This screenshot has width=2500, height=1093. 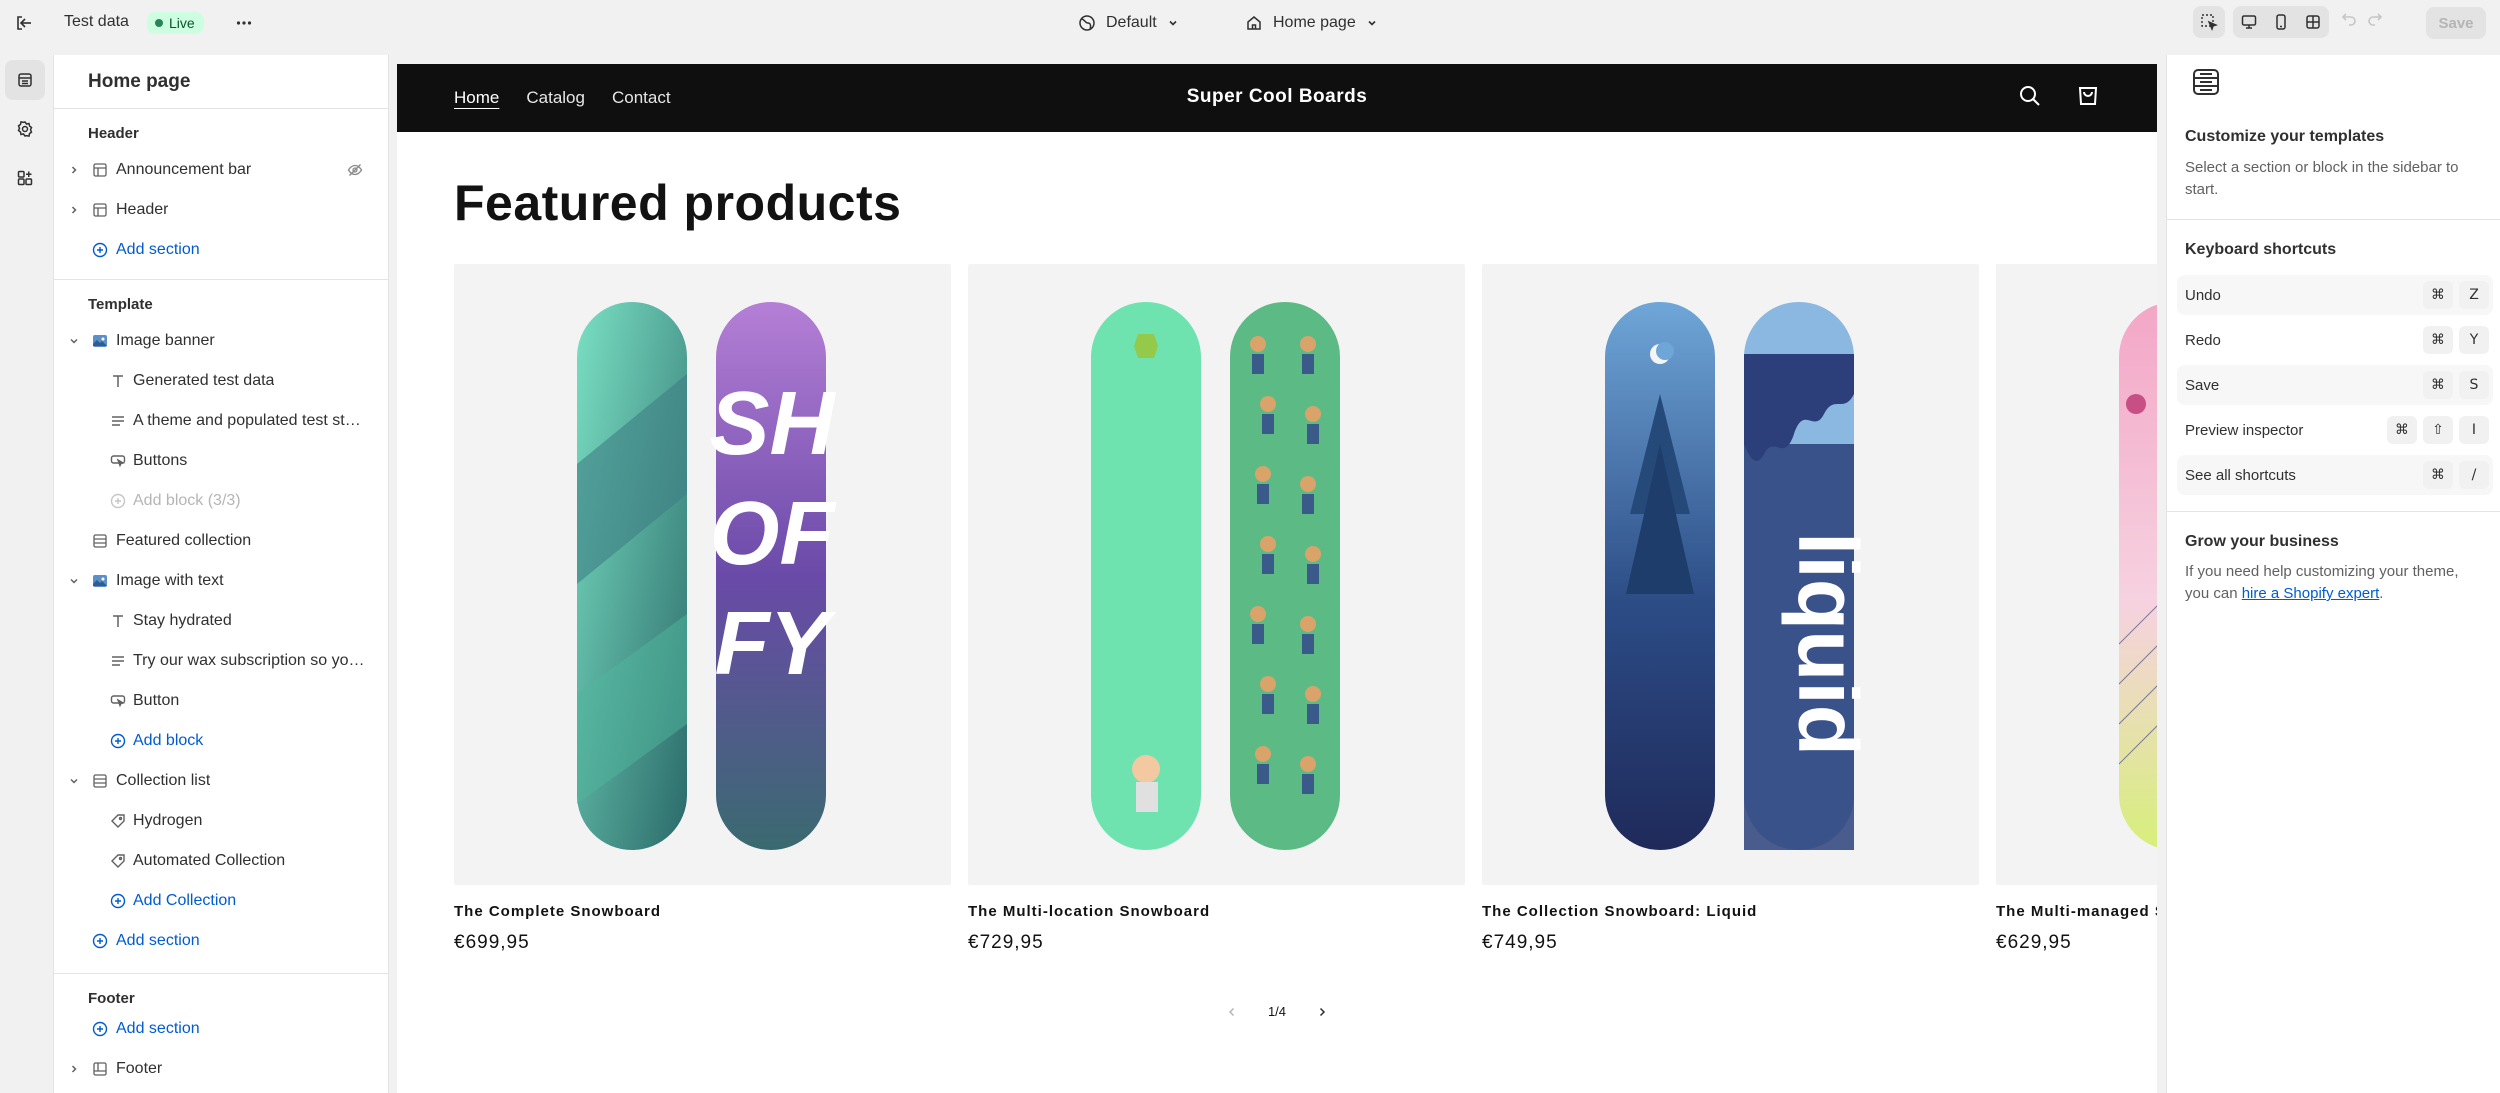 I want to click on paragraph-icon, so click(x=118, y=421).